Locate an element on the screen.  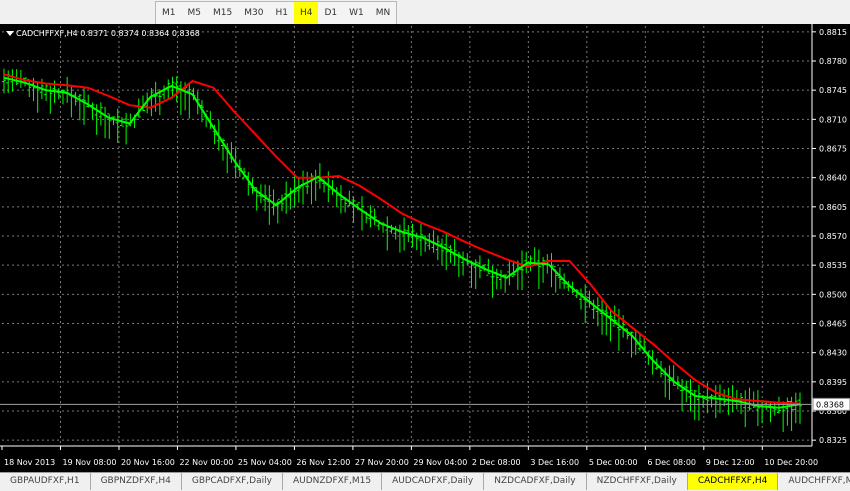
y-tick-label: 0.8605 is located at coordinates (833, 207).